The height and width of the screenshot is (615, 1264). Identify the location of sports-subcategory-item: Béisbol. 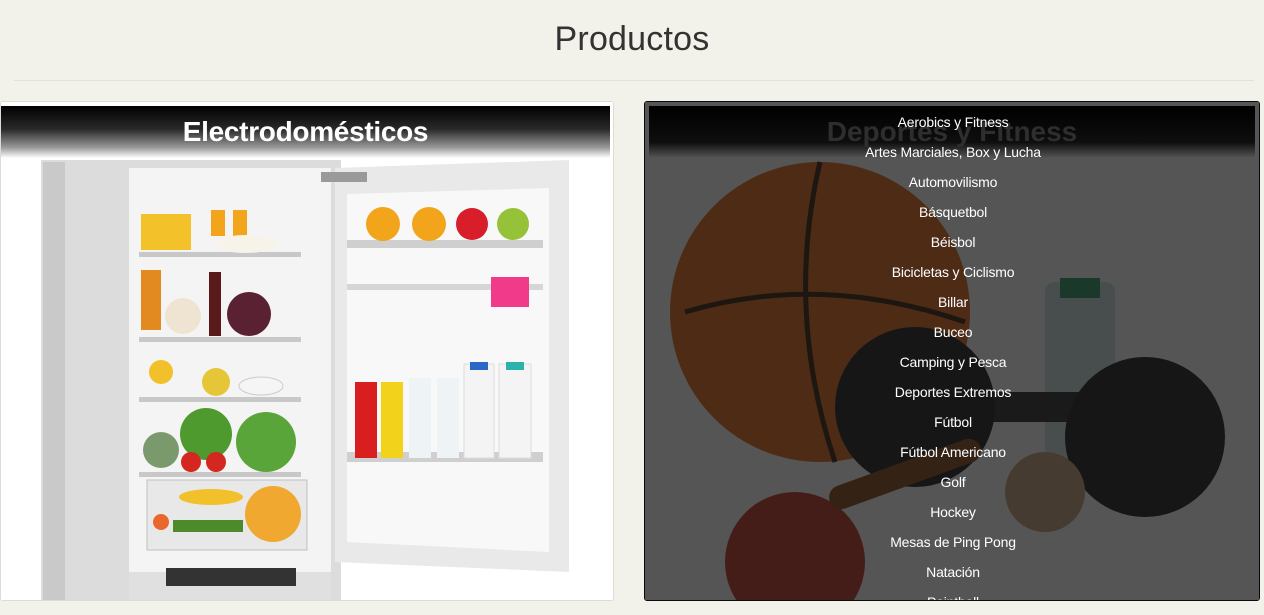
(952, 245).